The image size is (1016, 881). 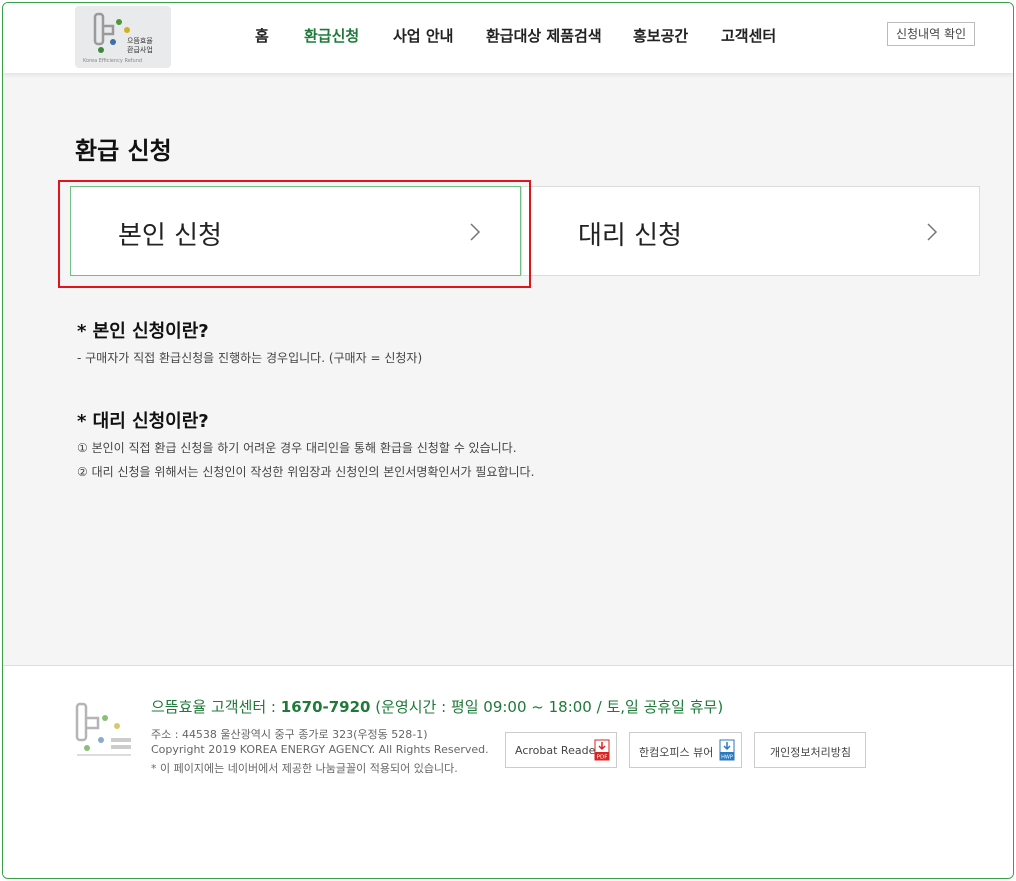 I want to click on self-section-title: * 본인 신청이란?, so click(x=143, y=331).